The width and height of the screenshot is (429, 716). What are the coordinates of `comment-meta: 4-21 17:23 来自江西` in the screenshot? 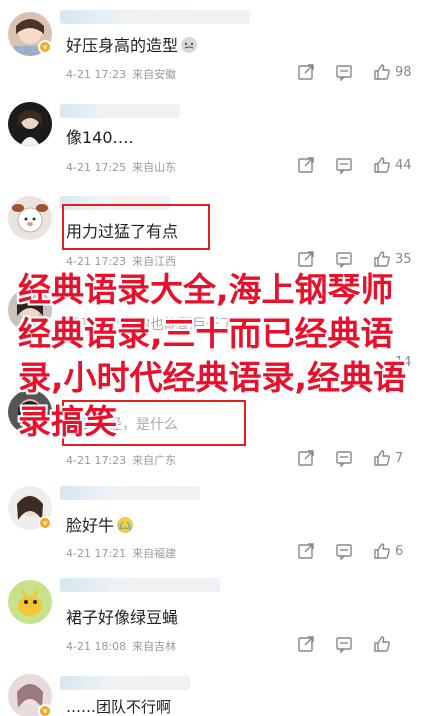 It's located at (121, 261).